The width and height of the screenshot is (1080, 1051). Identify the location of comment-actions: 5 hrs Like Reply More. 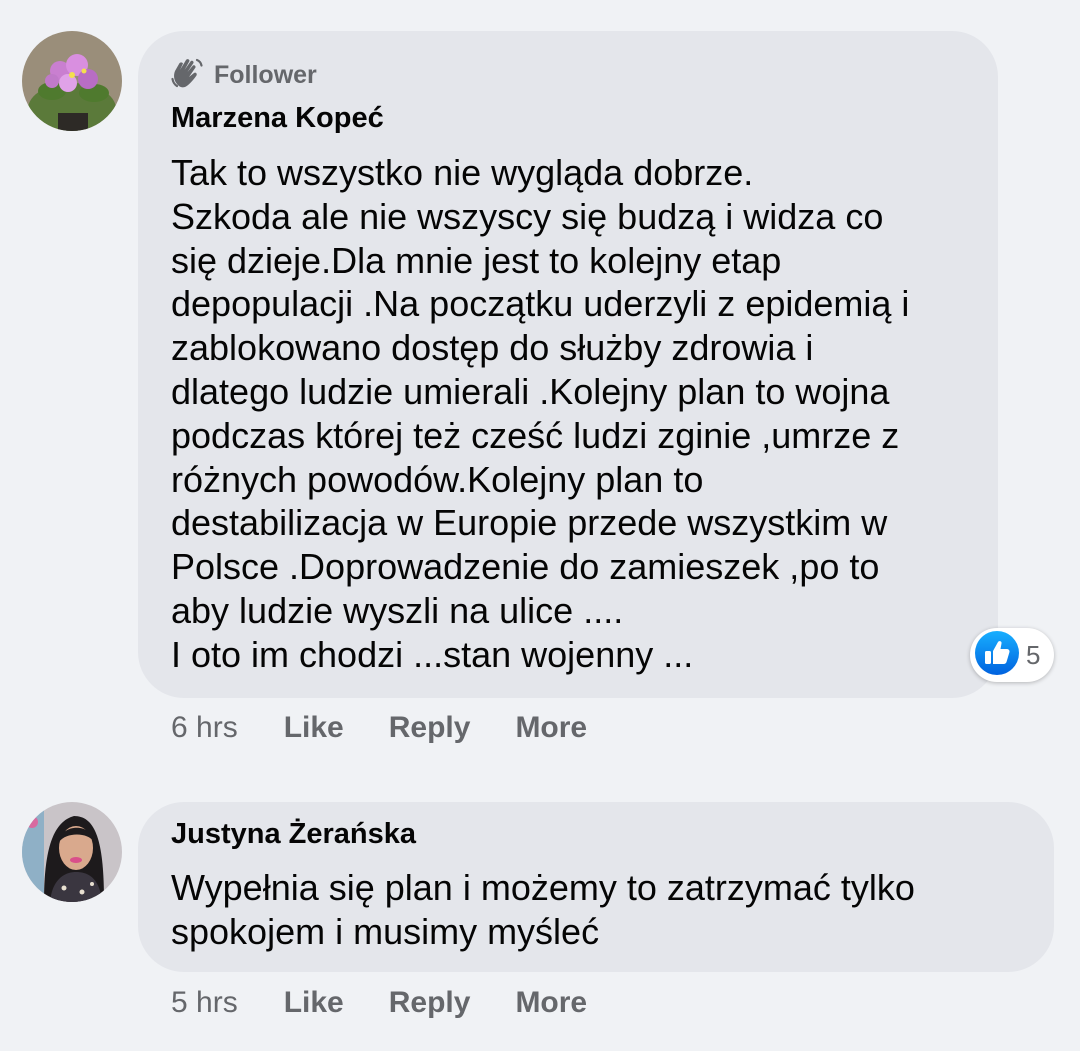
(401, 1003).